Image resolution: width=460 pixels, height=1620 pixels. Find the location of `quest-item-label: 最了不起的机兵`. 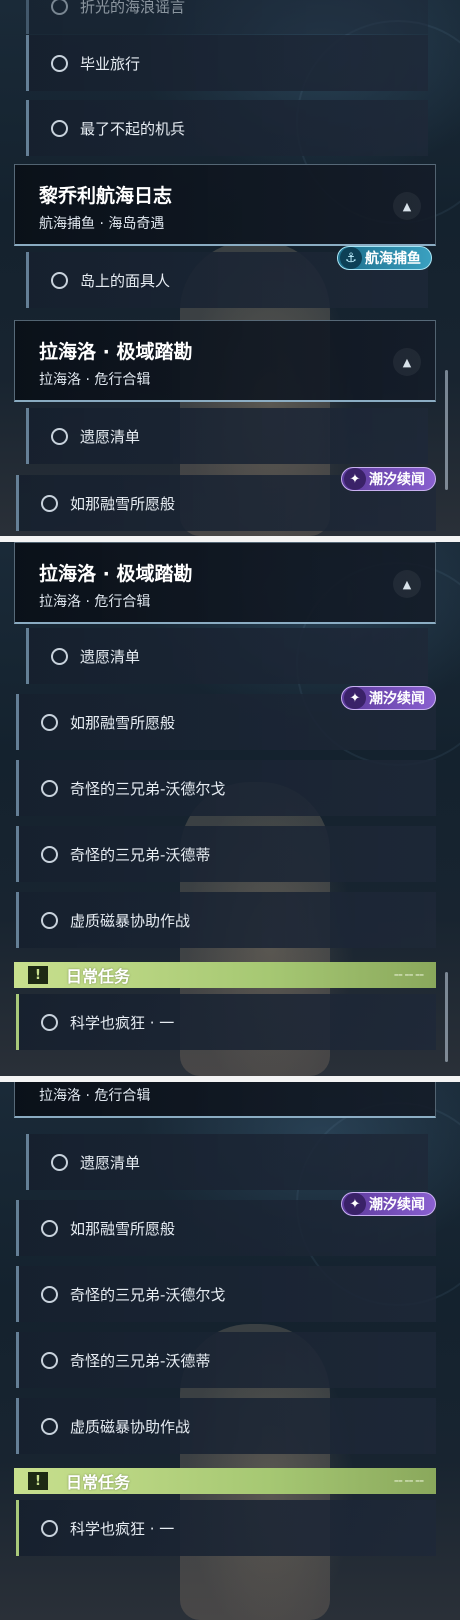

quest-item-label: 最了不起的机兵 is located at coordinates (133, 128).